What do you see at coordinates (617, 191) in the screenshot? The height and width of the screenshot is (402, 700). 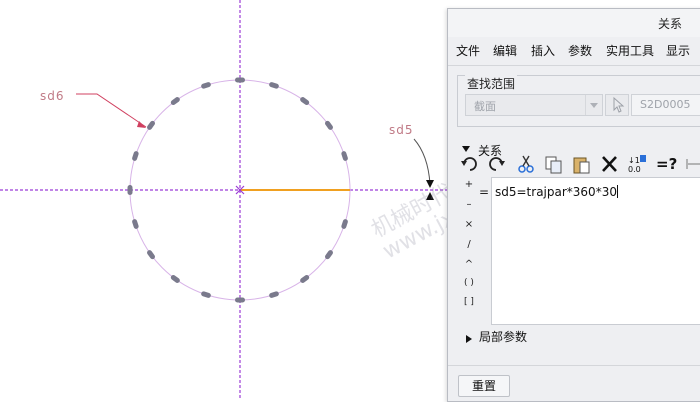 I see `text-caret` at bounding box center [617, 191].